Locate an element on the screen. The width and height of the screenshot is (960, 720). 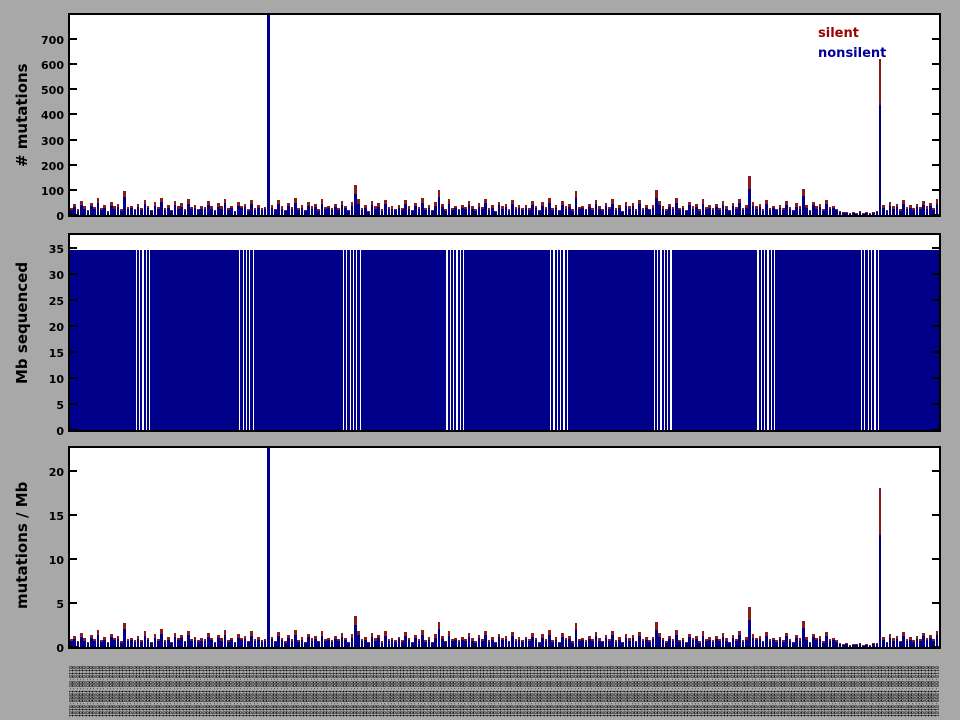
y-axis-label-mutations: # mutations is located at coordinates (22, 115).